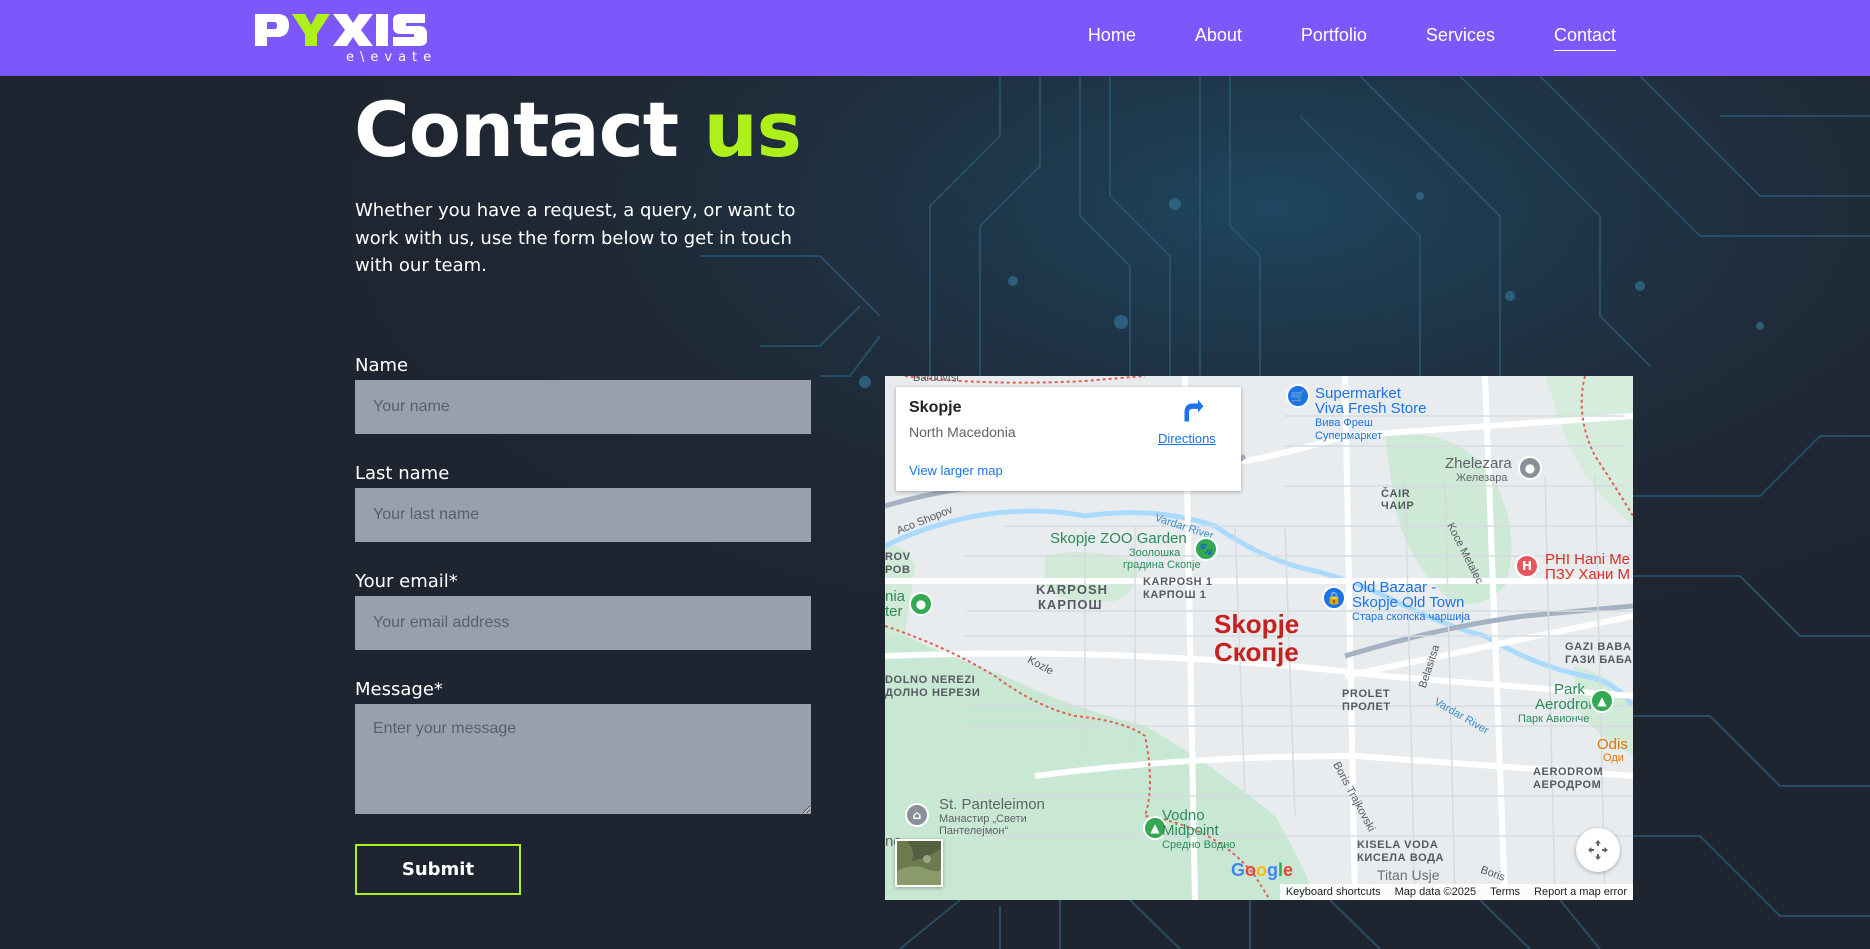  I want to click on map-label-supermarket-1: Supermarket, so click(1358, 393).